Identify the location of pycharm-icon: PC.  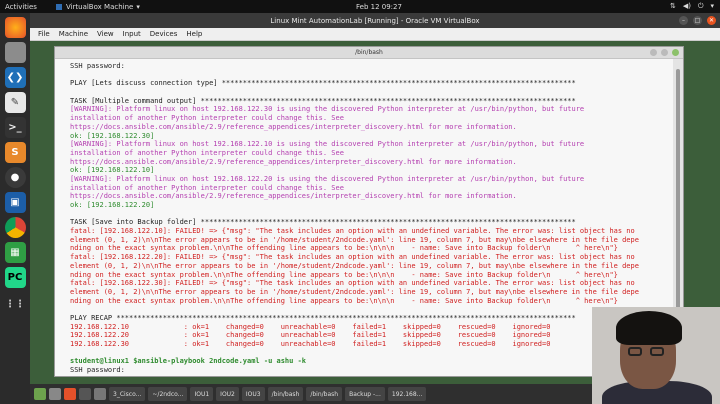
(15, 277).